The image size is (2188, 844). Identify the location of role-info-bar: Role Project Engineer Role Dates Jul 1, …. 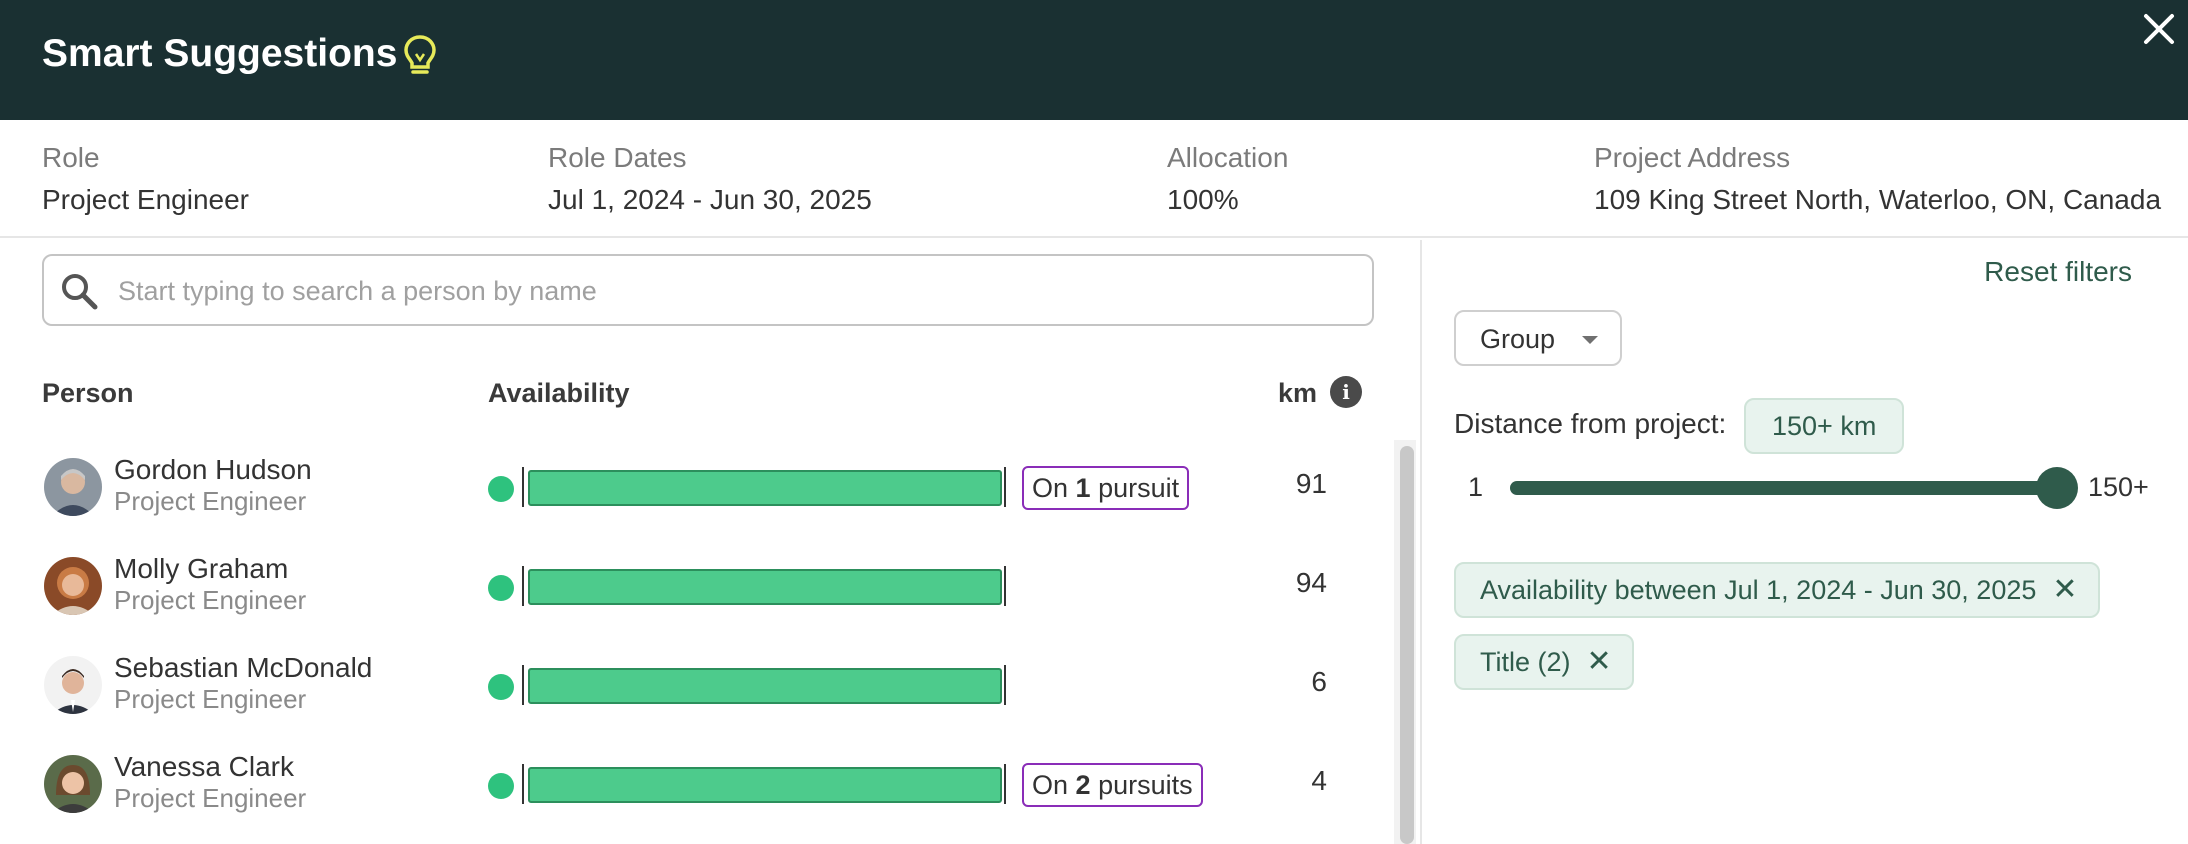
(1094, 179).